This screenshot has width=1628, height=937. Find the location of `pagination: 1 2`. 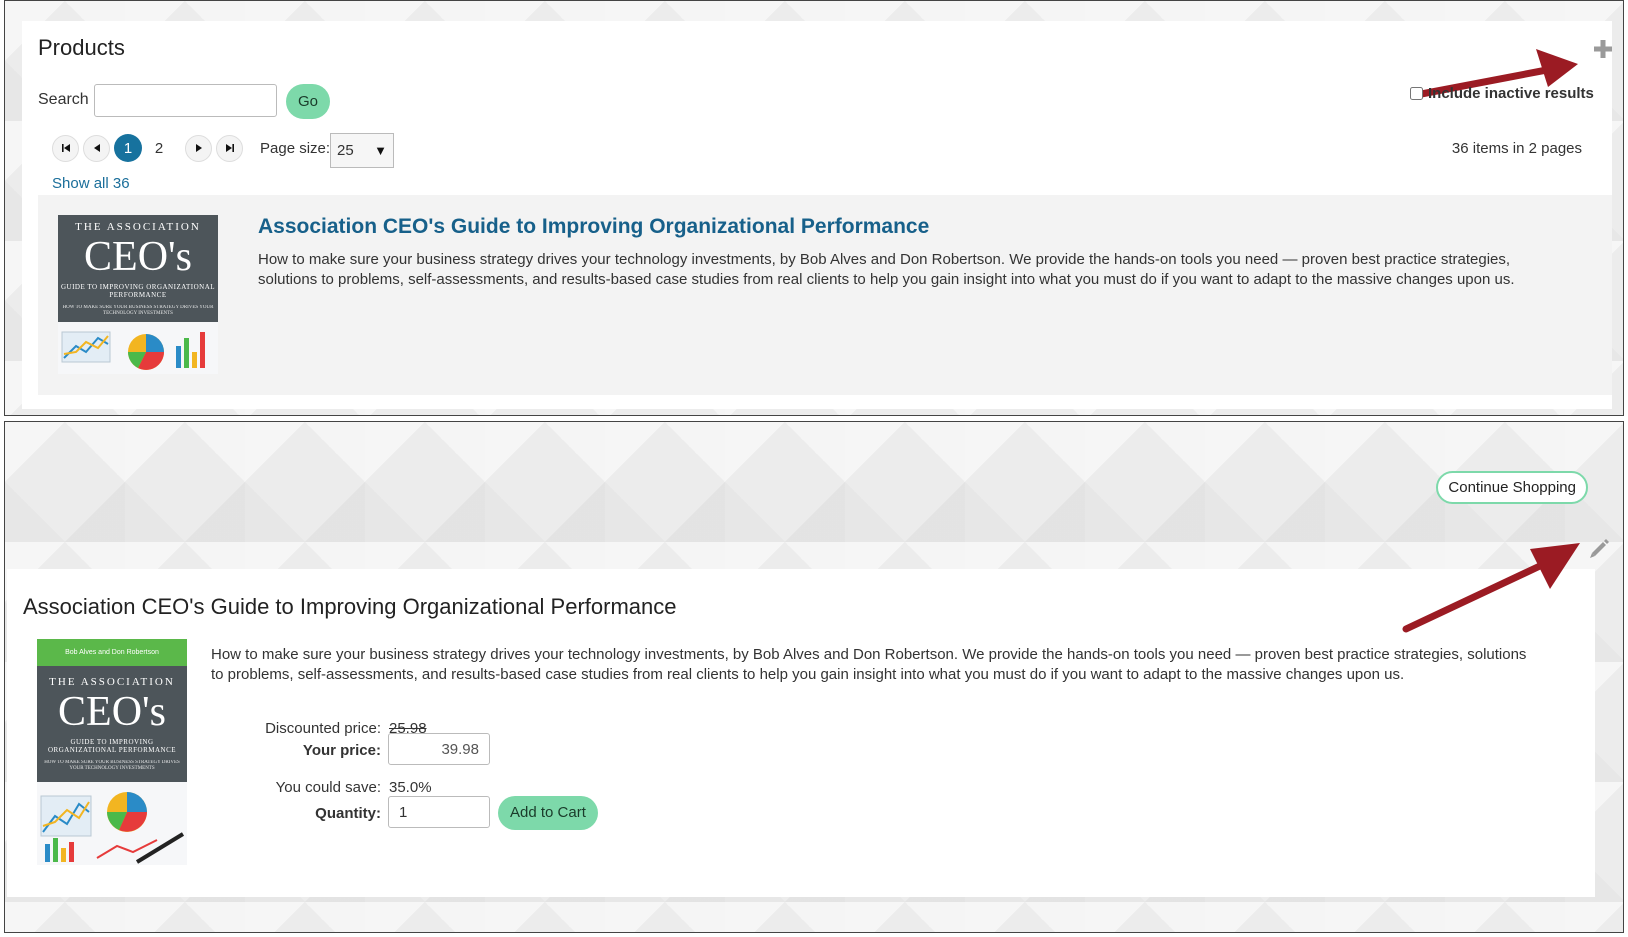

pagination: 1 2 is located at coordinates (149, 148).